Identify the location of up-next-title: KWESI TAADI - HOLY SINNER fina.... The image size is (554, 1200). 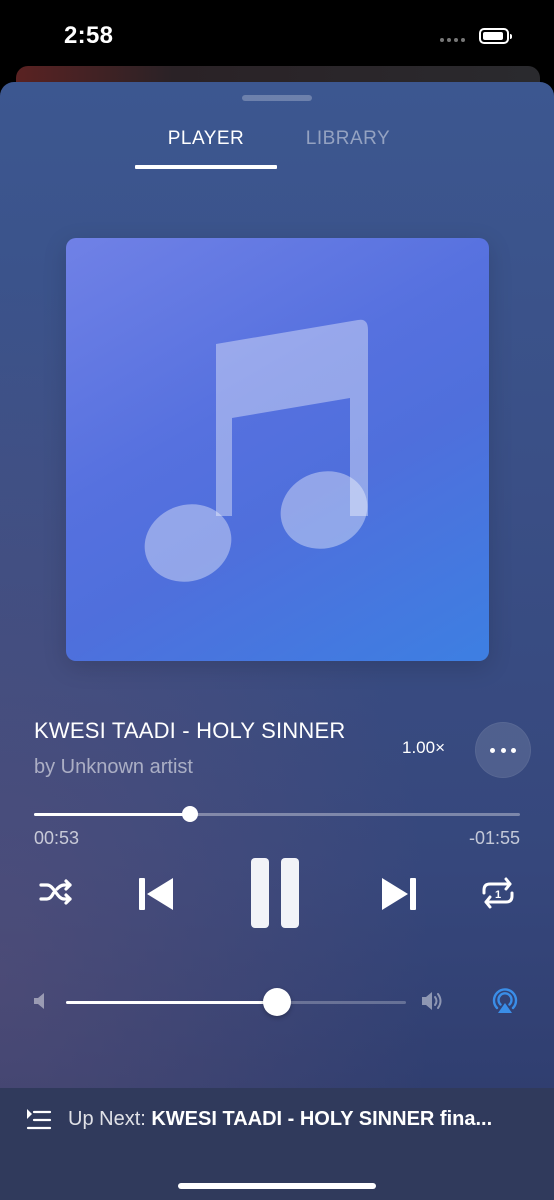
(322, 1119).